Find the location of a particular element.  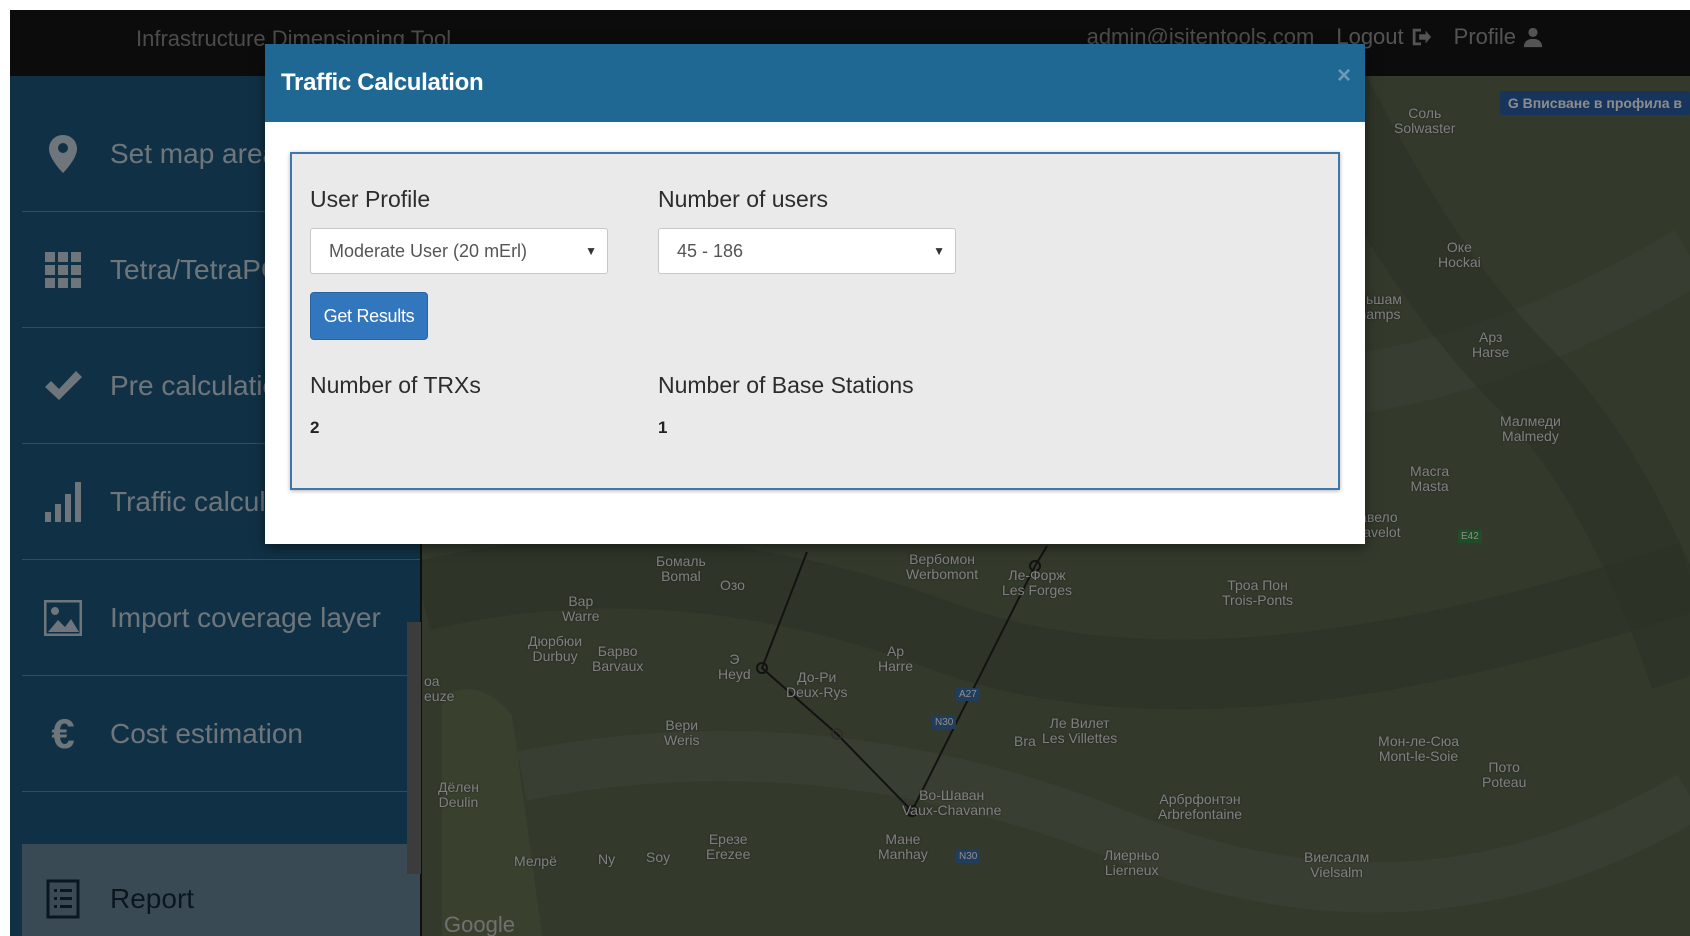

trx-label: Number of TRXs is located at coordinates (395, 385).